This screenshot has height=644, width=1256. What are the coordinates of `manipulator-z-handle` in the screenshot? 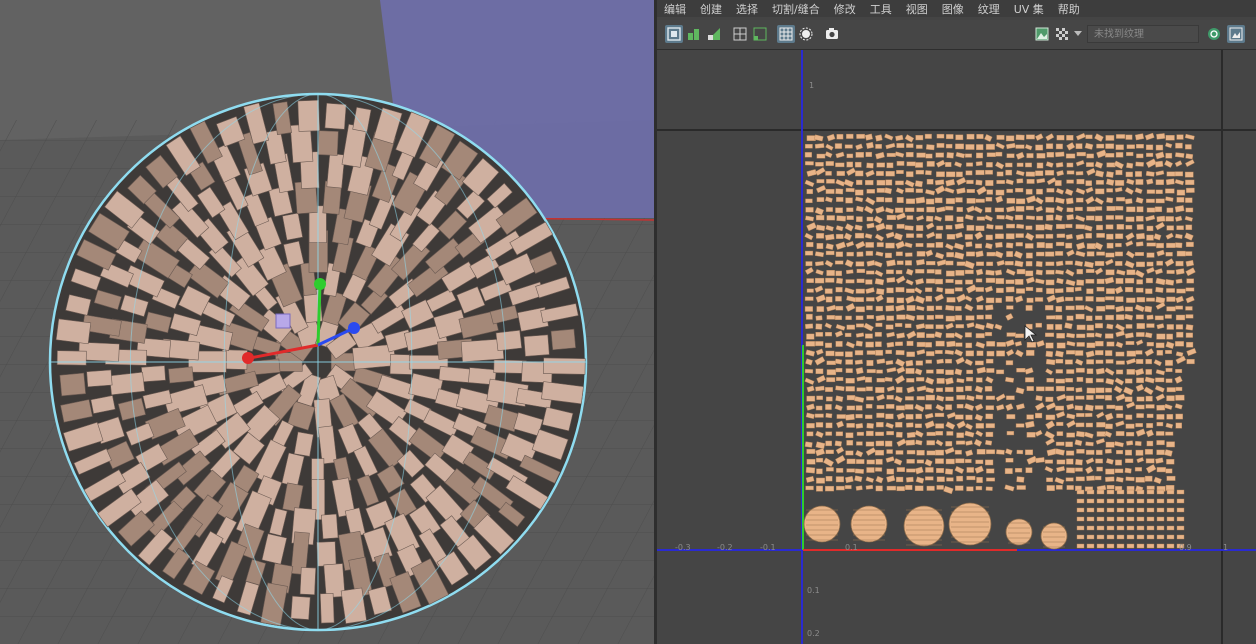 It's located at (354, 328).